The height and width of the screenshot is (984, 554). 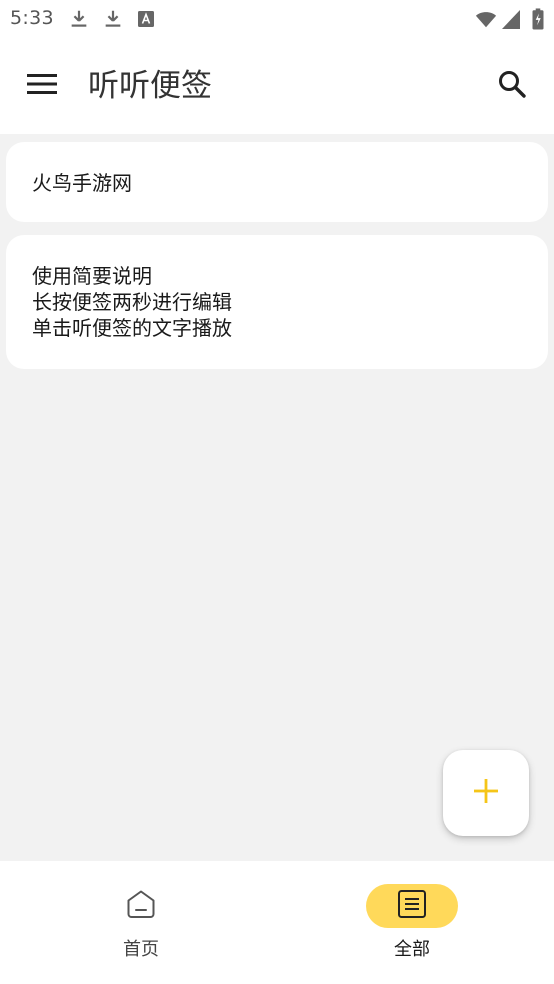 I want to click on note-card: 火鸟手游网, so click(x=277, y=182).